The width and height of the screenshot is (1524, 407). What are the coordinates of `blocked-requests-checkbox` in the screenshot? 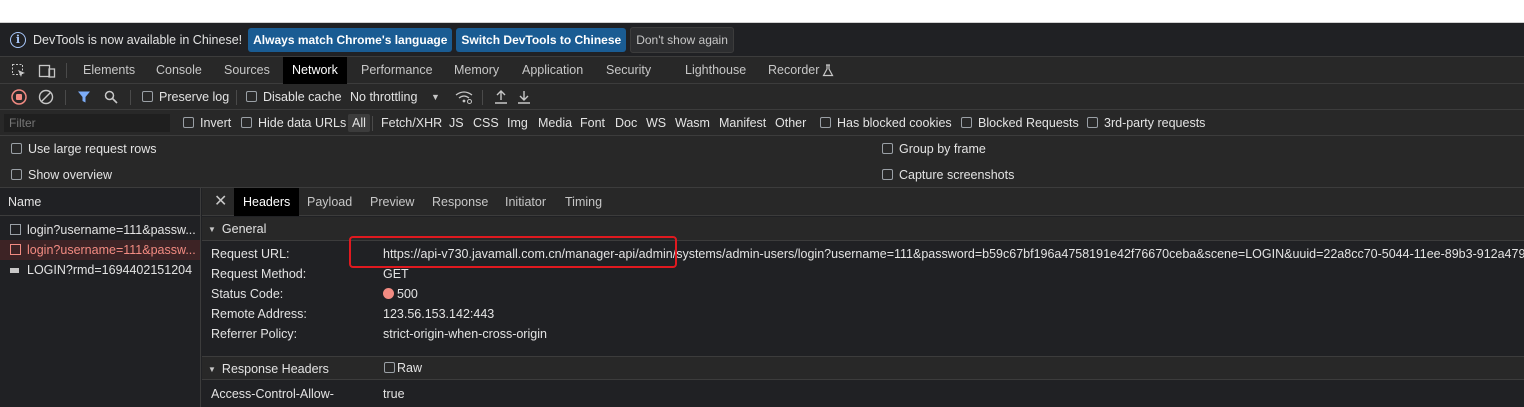 It's located at (966, 122).